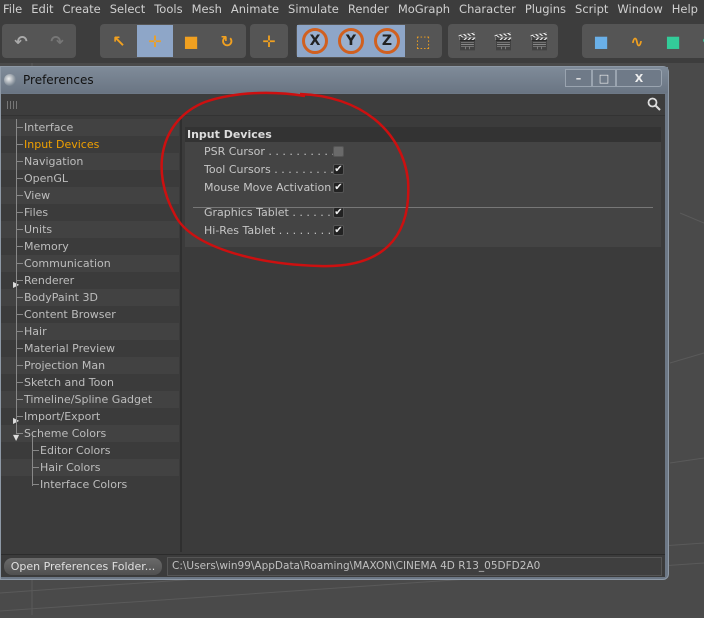 This screenshot has width=704, height=618. Describe the element at coordinates (639, 78) in the screenshot. I see `close-button: X` at that location.